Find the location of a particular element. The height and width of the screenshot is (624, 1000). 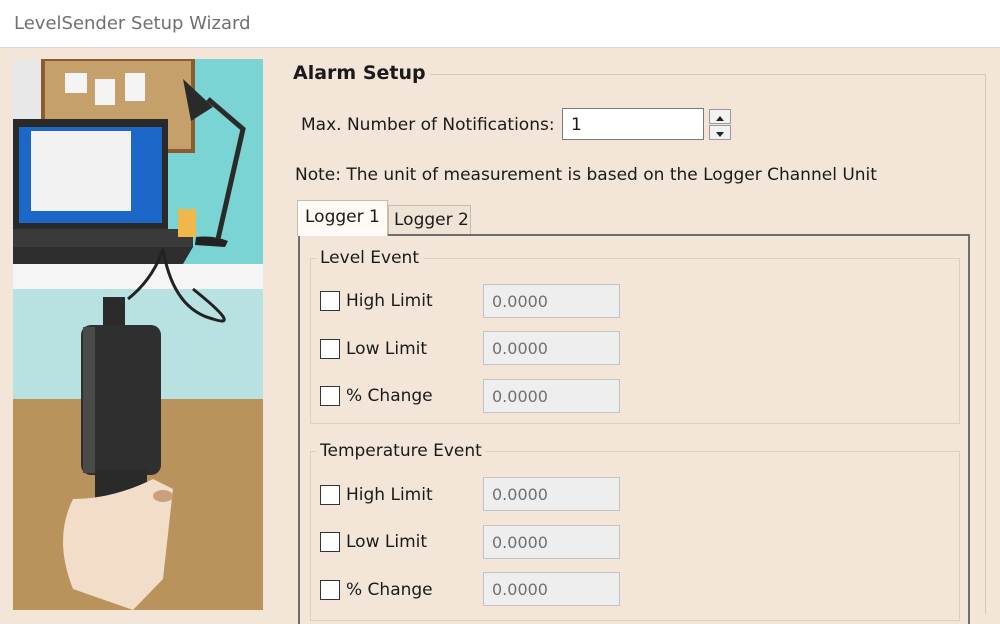

chevron-up-icon is located at coordinates (720, 118).